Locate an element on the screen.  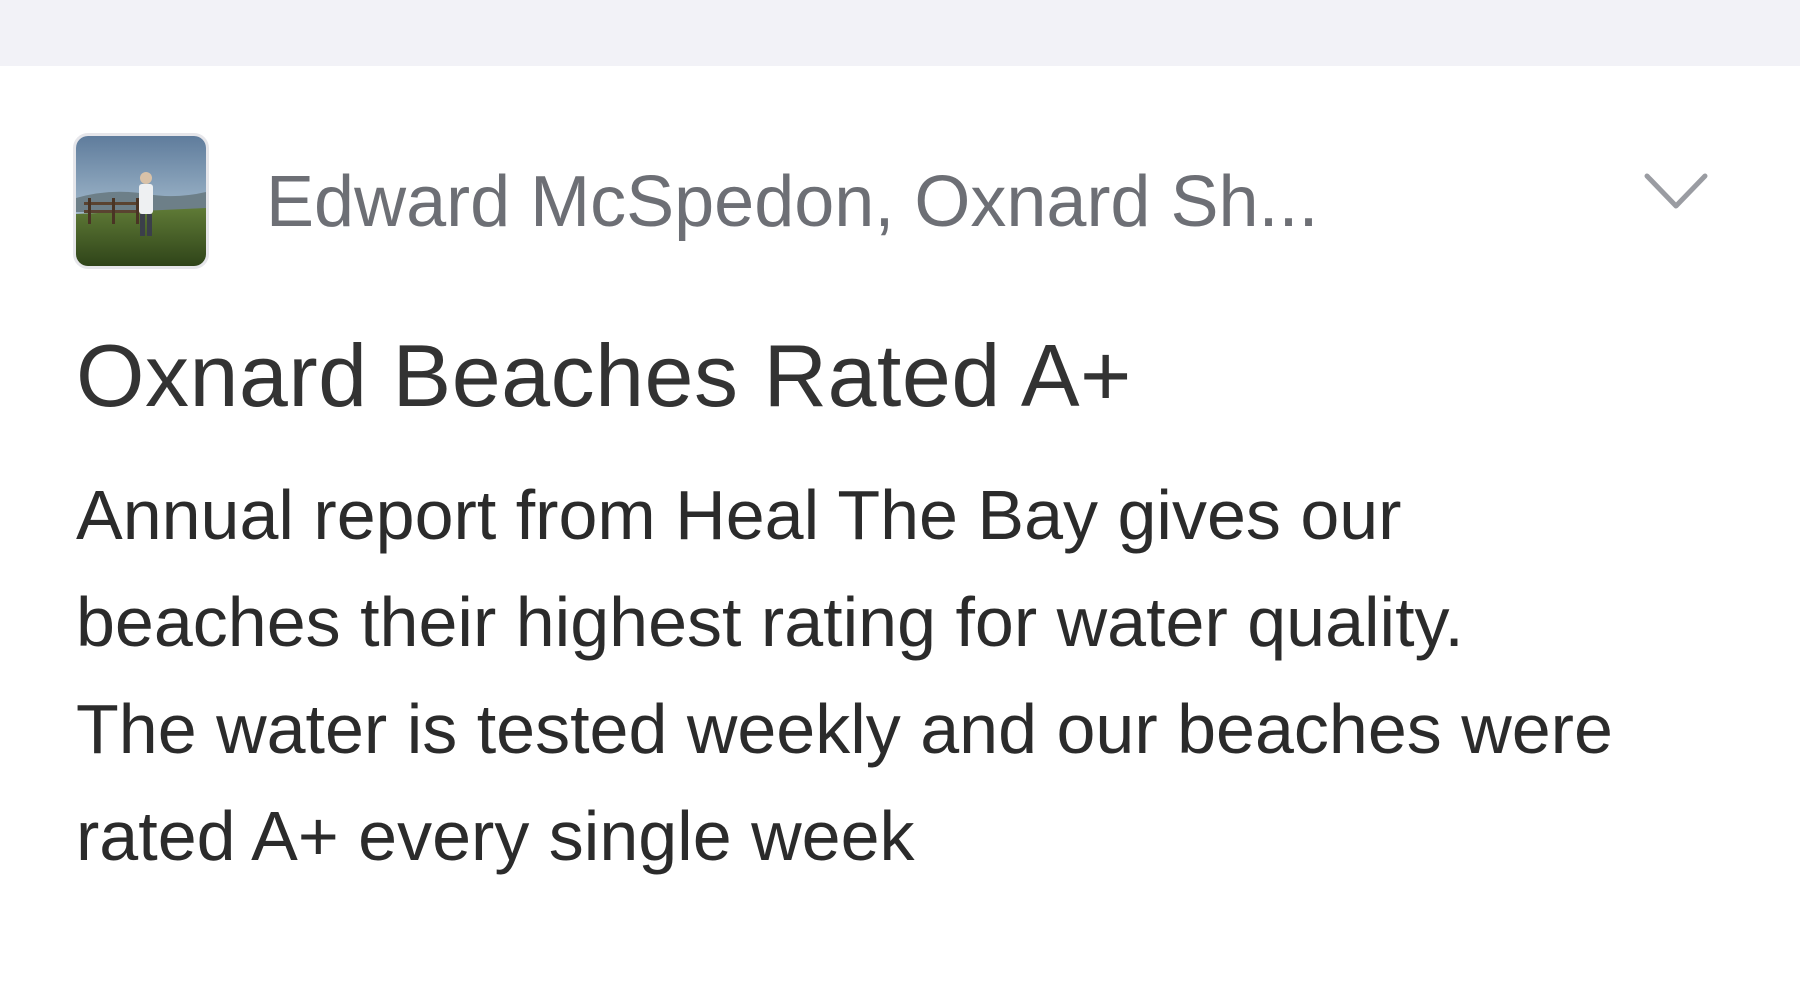
post-title: Oxnard Beaches Rated A+ is located at coordinates (604, 375).